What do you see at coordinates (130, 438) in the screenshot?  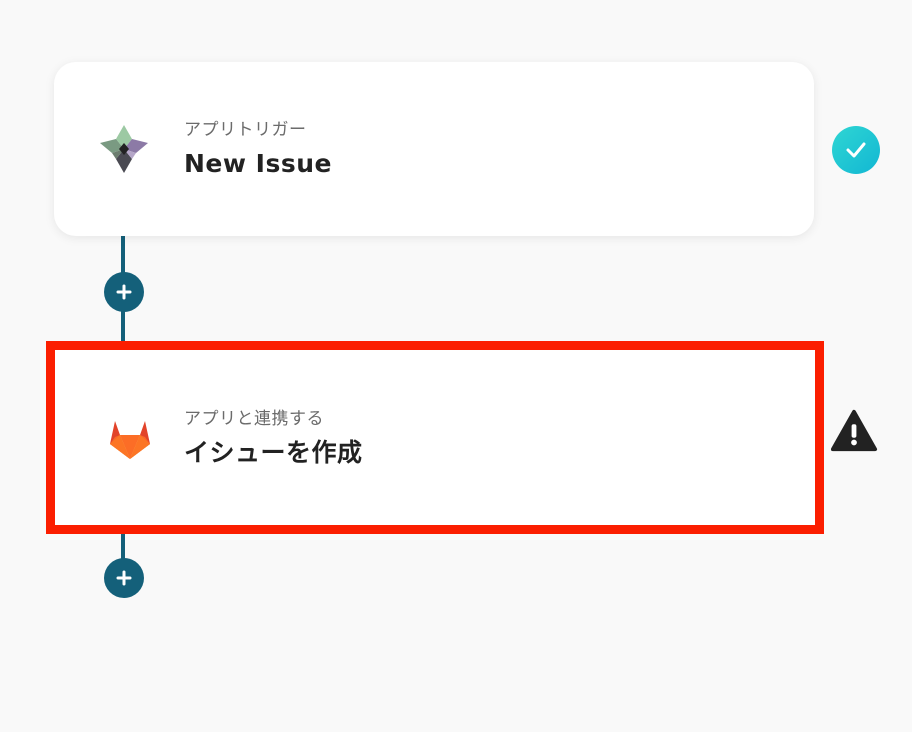 I see `gitlab-icon` at bounding box center [130, 438].